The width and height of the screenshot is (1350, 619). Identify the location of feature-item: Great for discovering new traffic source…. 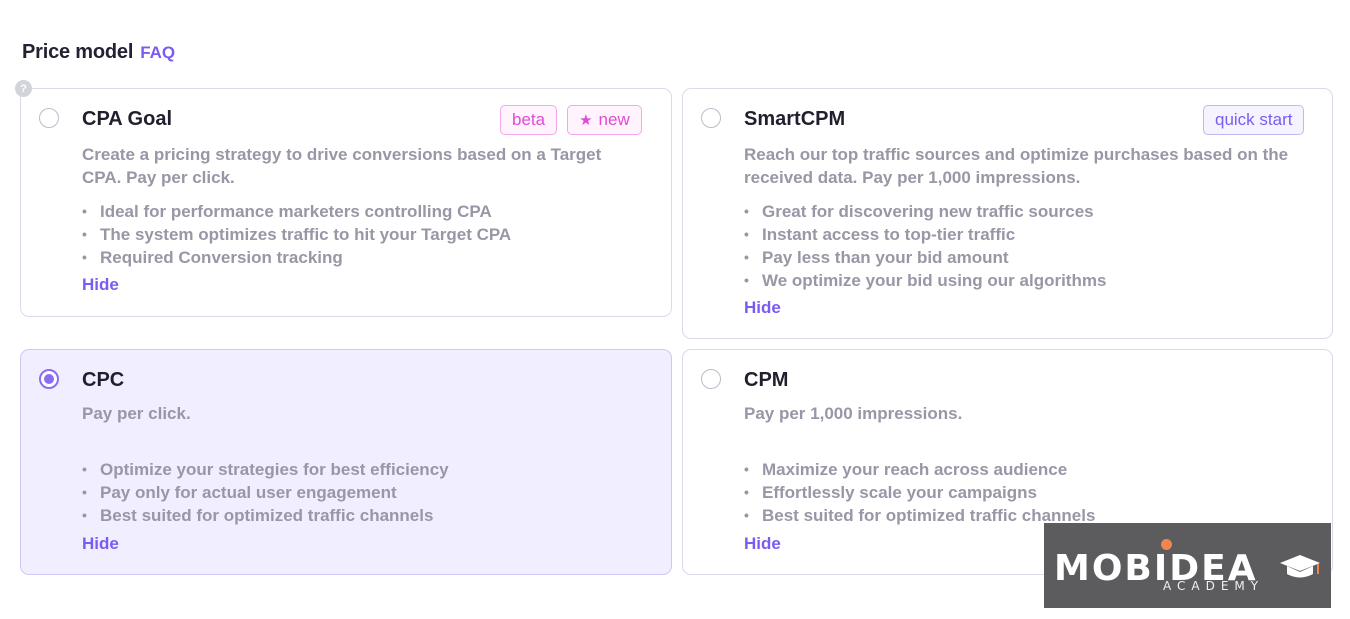
(925, 211).